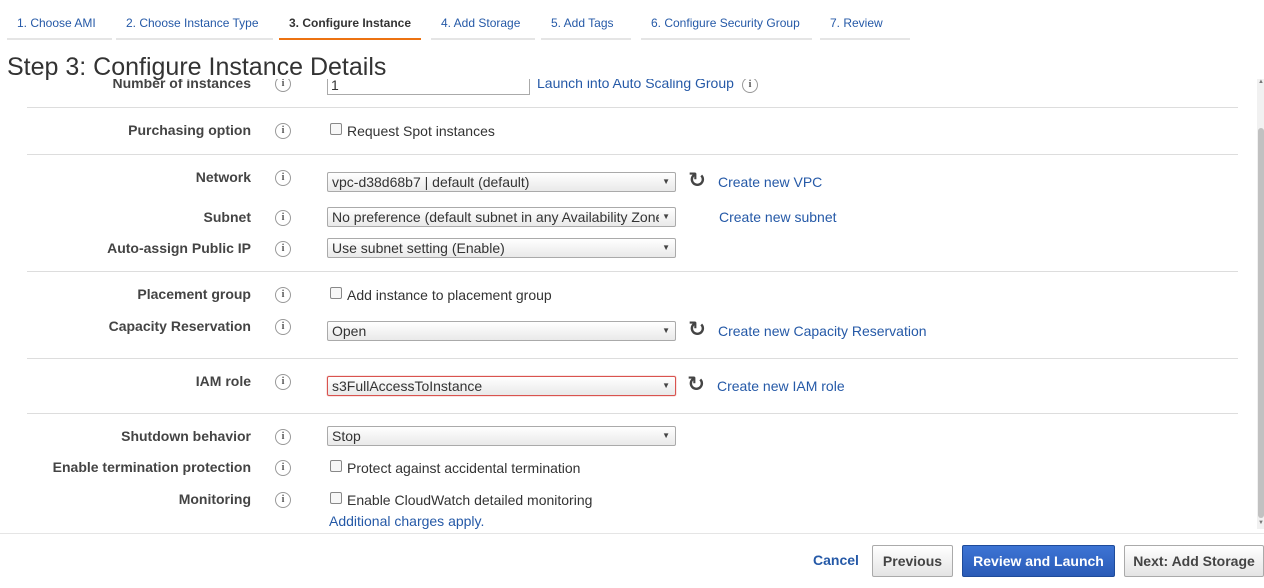 The height and width of the screenshot is (588, 1264). I want to click on subnet-label: Subnet, so click(227, 217).